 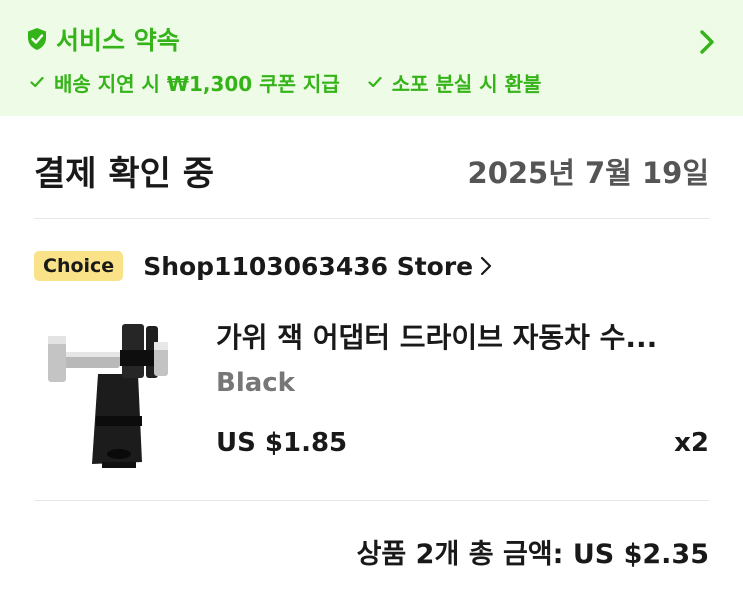 What do you see at coordinates (588, 173) in the screenshot?
I see `order-date: 2025년 7월 19일` at bounding box center [588, 173].